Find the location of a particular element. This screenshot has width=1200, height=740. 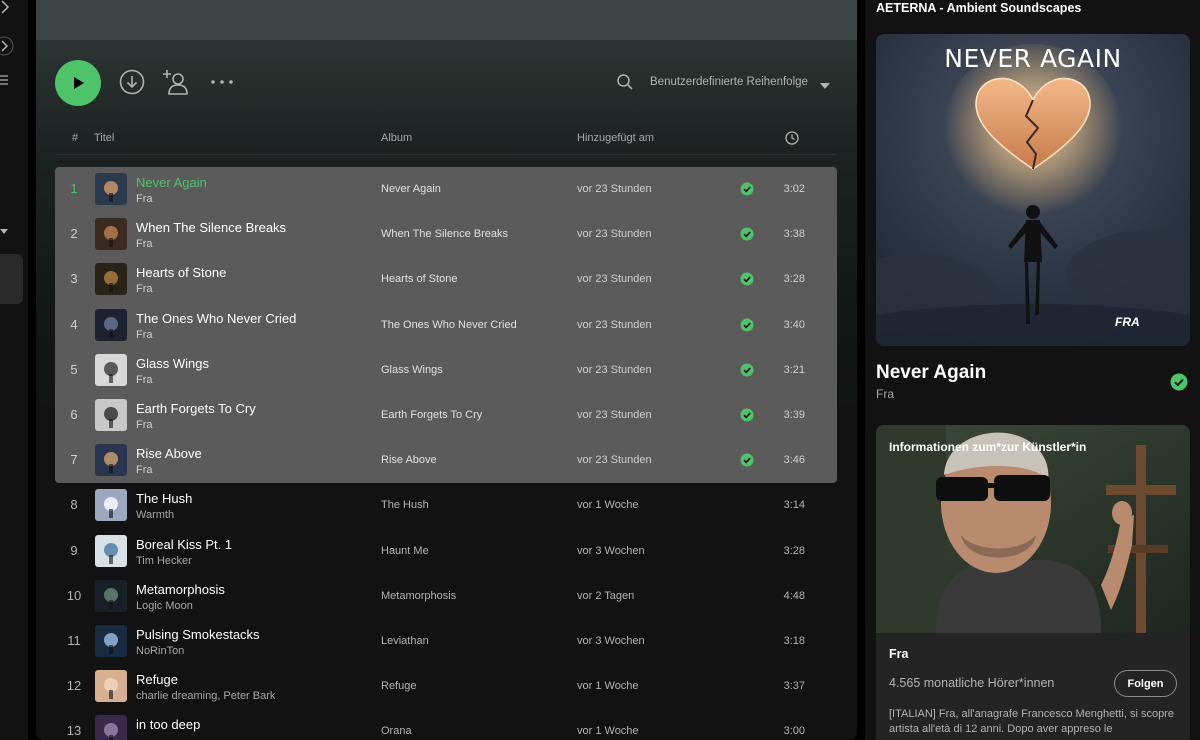

track-number: 4 is located at coordinates (74, 324).